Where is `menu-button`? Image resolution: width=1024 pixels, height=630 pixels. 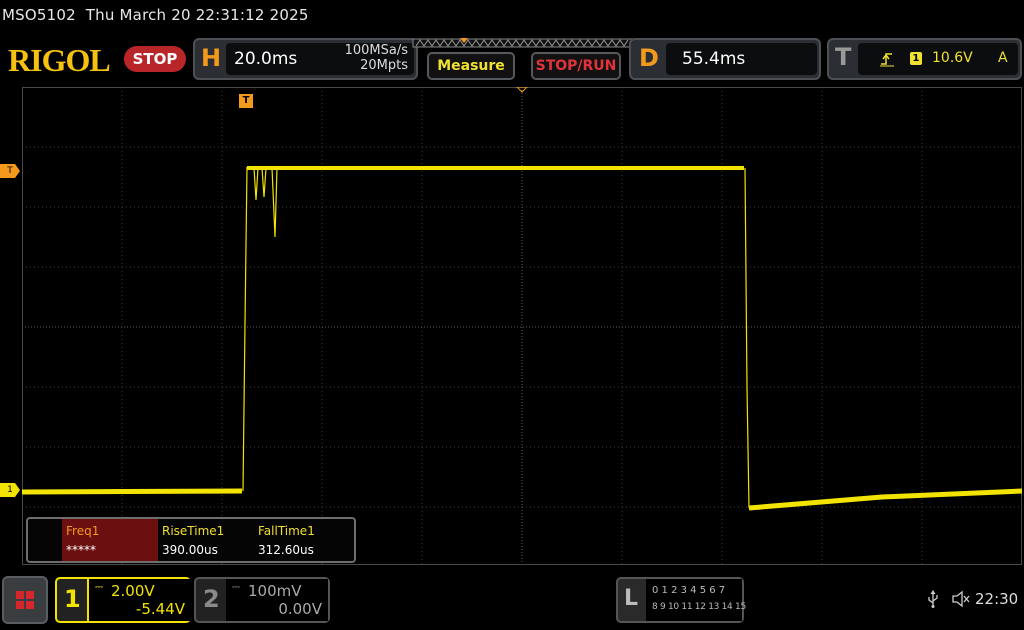 menu-button is located at coordinates (25, 600).